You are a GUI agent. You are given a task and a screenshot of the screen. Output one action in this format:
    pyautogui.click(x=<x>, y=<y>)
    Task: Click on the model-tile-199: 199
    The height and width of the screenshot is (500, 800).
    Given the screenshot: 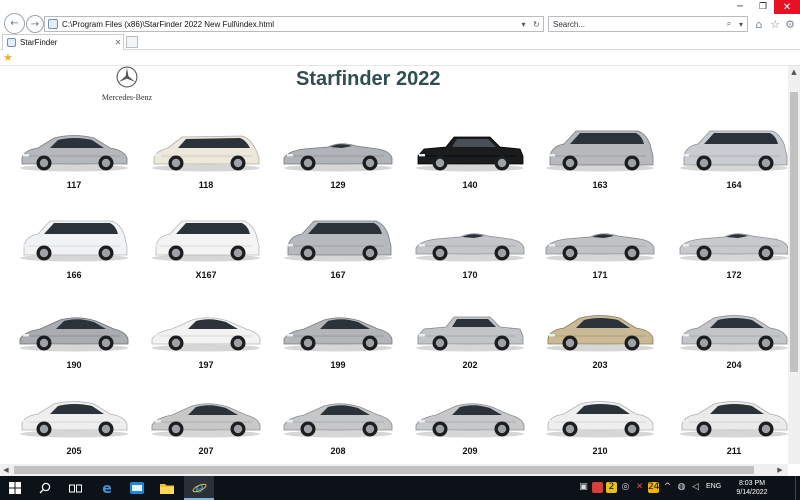 What is the action you would take?
    pyautogui.click(x=338, y=336)
    